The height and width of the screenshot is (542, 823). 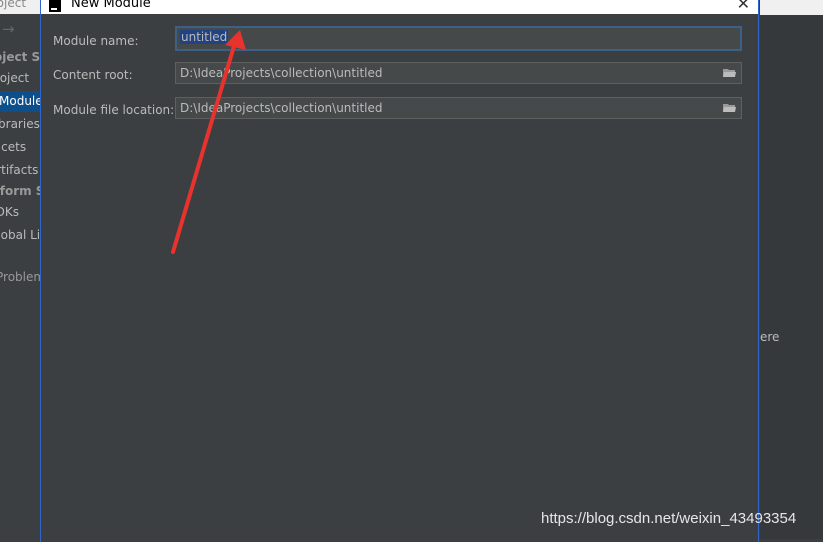 I want to click on sidebar-item-sdks: SDKs, so click(x=9, y=212).